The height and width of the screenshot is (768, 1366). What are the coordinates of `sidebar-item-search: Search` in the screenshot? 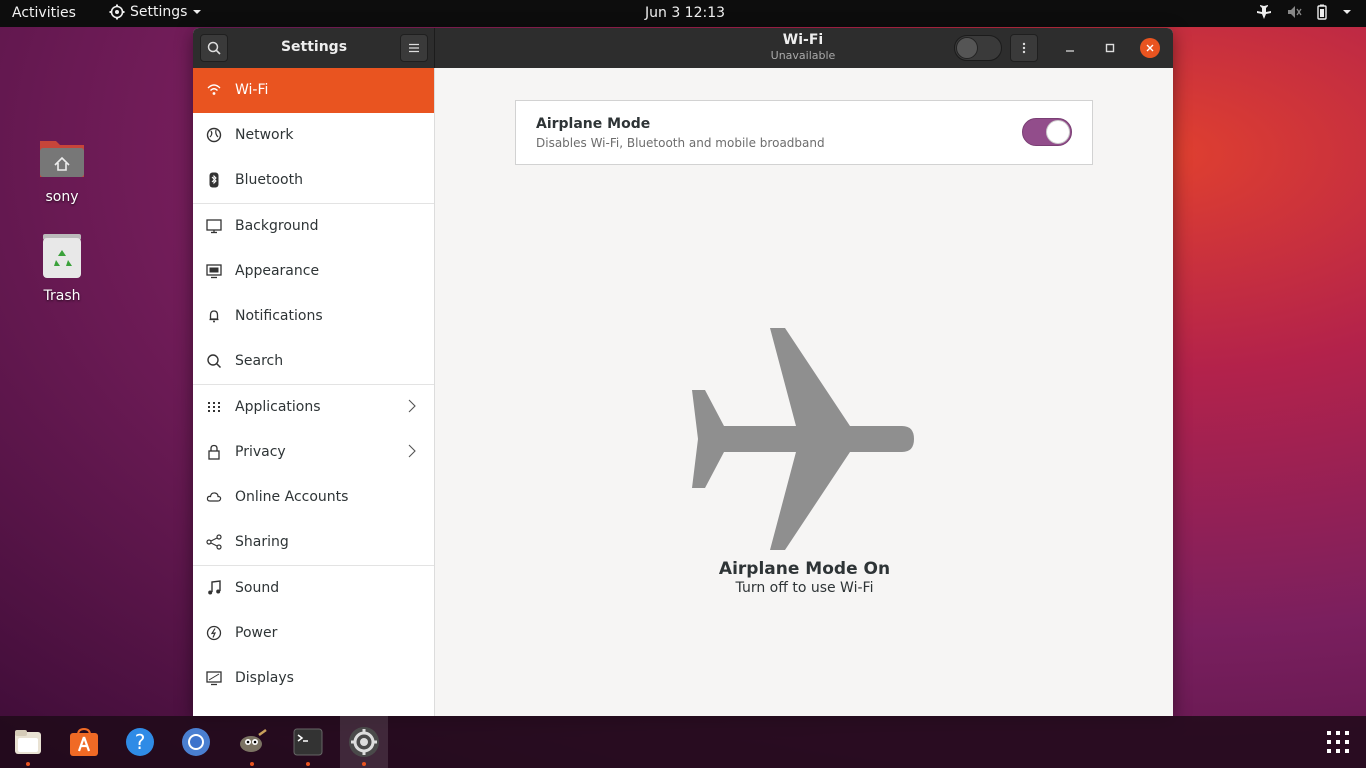 It's located at (313, 361).